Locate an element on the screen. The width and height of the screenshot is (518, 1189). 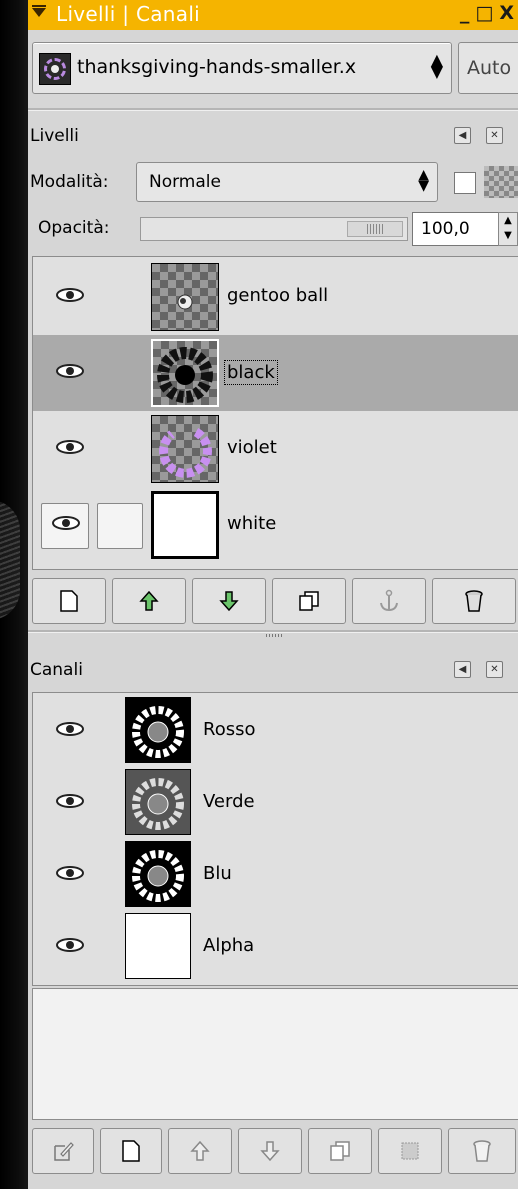
background-strip is located at coordinates (15, 594).